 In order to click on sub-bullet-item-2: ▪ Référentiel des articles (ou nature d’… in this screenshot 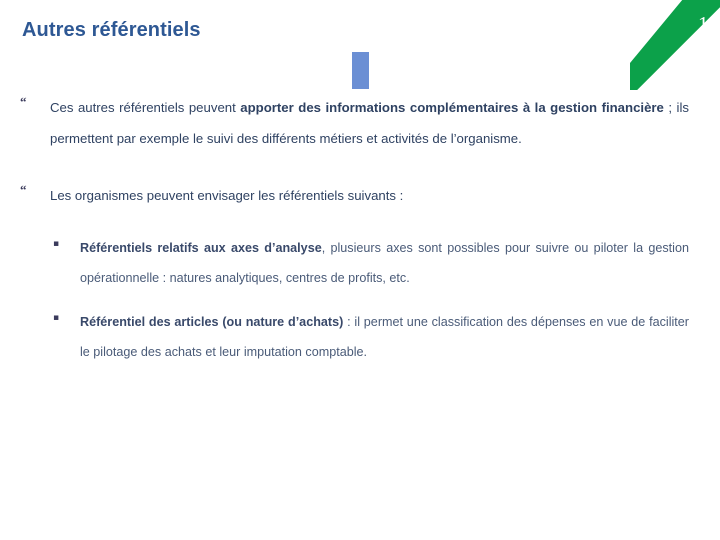, I will do `click(360, 337)`.